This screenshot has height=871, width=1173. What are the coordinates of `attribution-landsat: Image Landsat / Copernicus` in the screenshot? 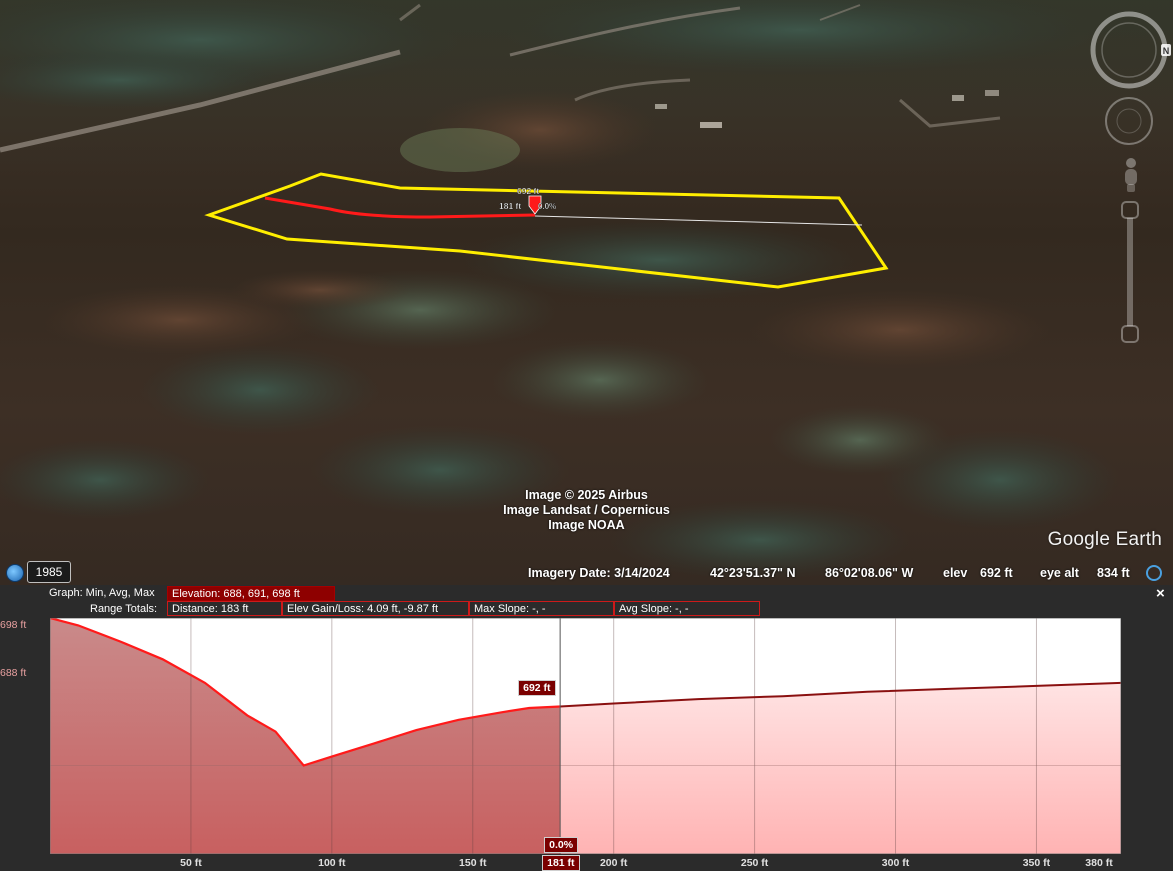 It's located at (586, 510).